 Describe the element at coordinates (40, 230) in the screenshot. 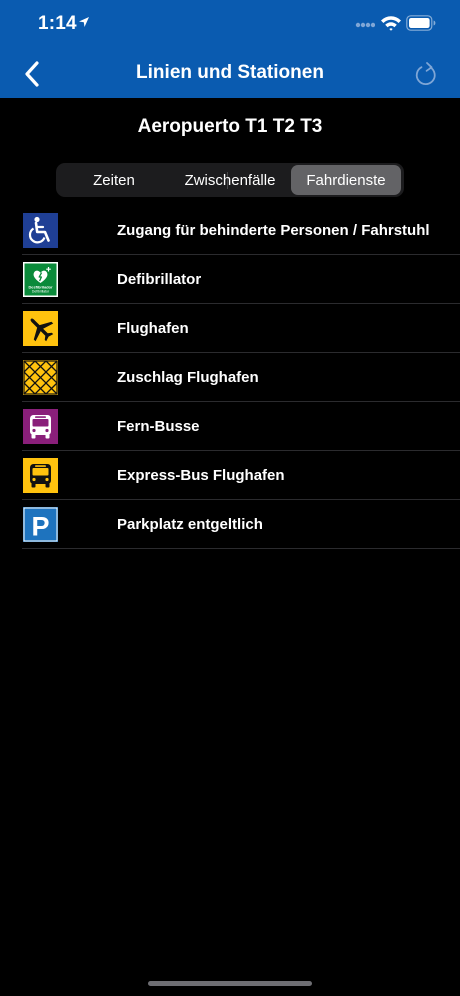

I see `wheelchair-icon` at that location.